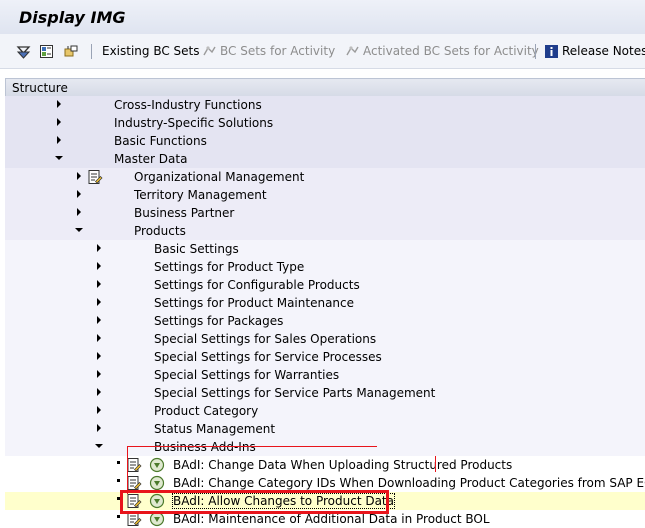  I want to click on tree-node-label: Settings for Configurable Products, so click(257, 285).